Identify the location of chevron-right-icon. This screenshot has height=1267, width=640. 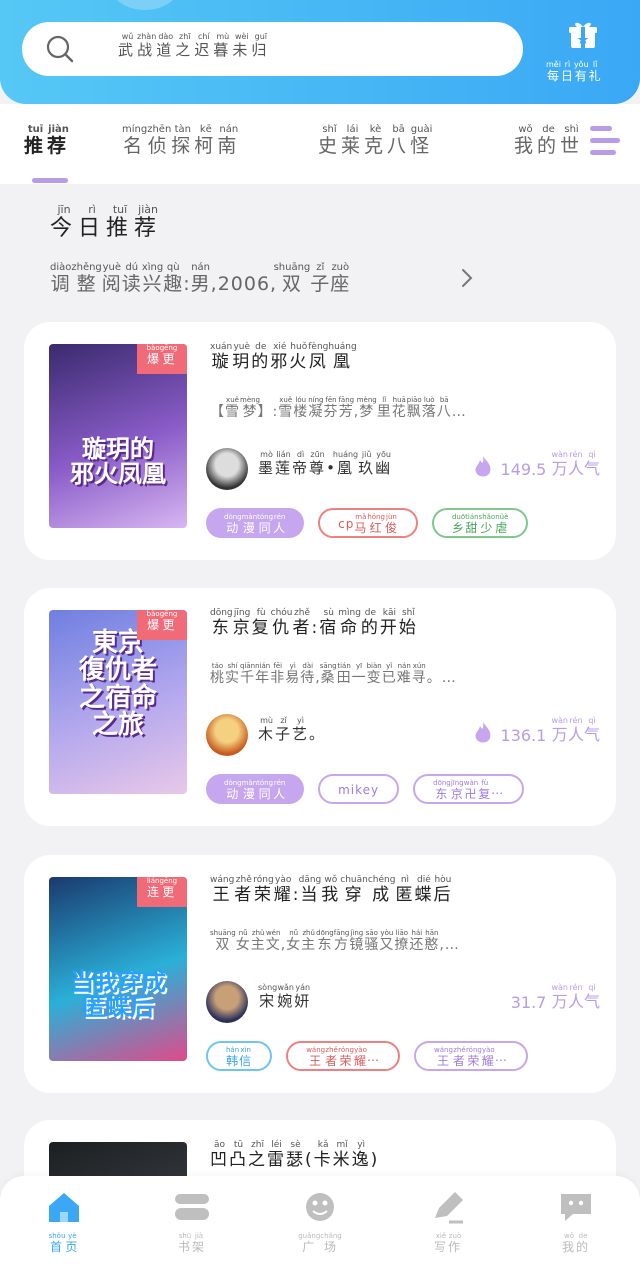
(467, 278).